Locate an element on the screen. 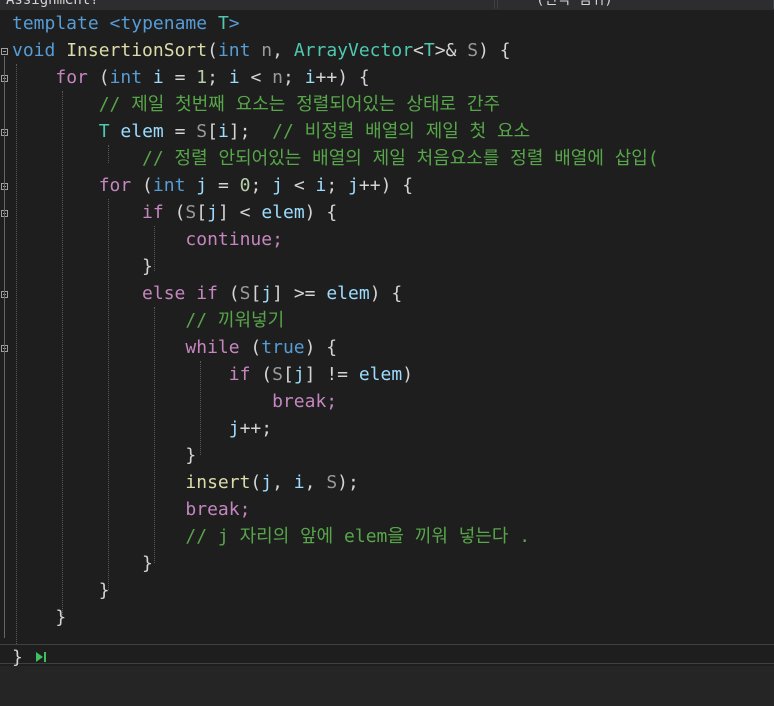 The width and height of the screenshot is (774, 706). code-line: template <typename T> is located at coordinates (126, 23).